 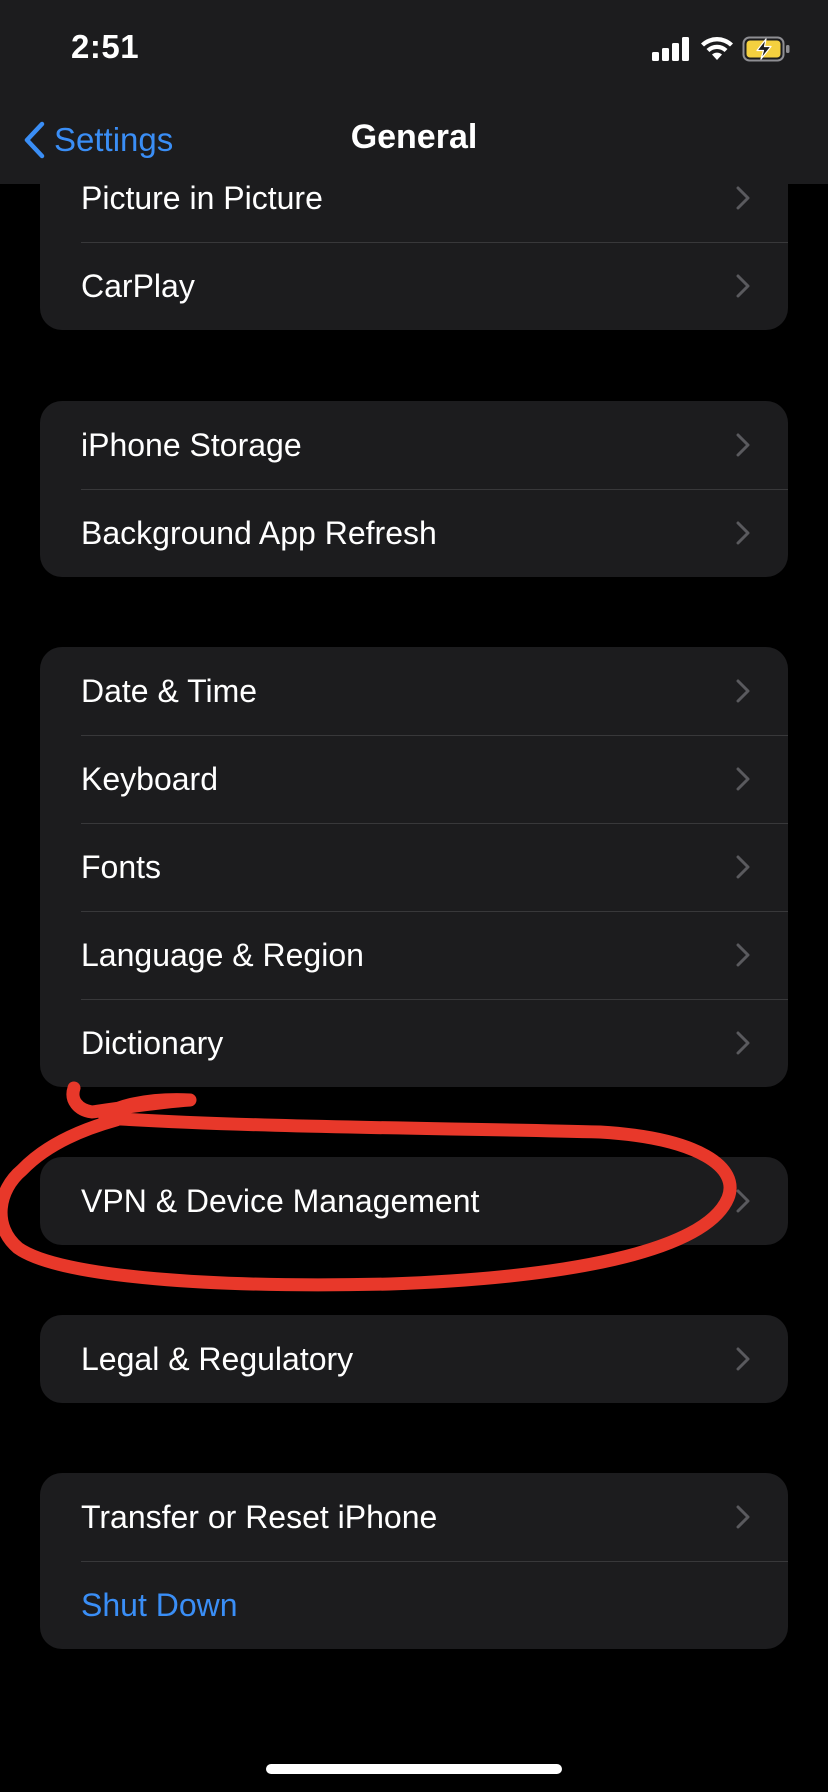 I want to click on row-label: Legal & Regulatory, so click(x=217, y=1358).